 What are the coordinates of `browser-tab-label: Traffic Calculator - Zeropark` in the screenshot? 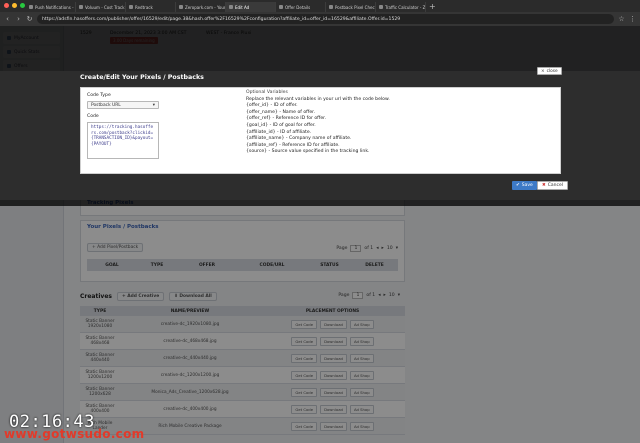 It's located at (405, 7).